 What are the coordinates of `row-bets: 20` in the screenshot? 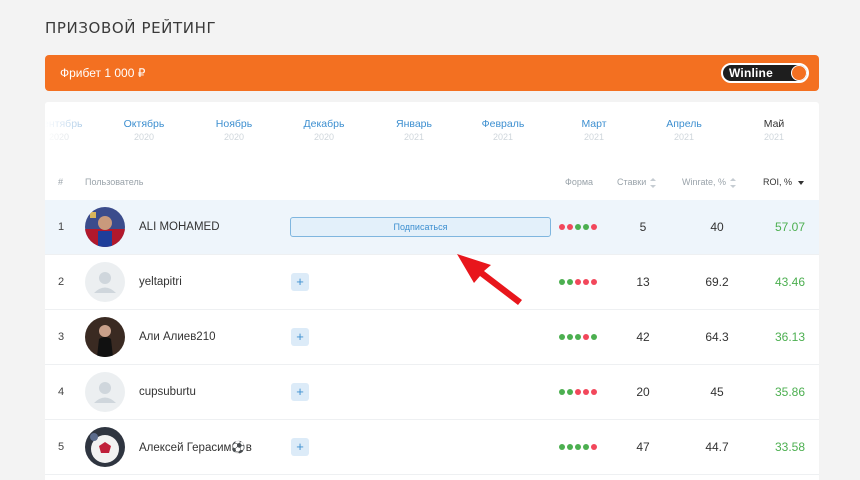 It's located at (643, 392).